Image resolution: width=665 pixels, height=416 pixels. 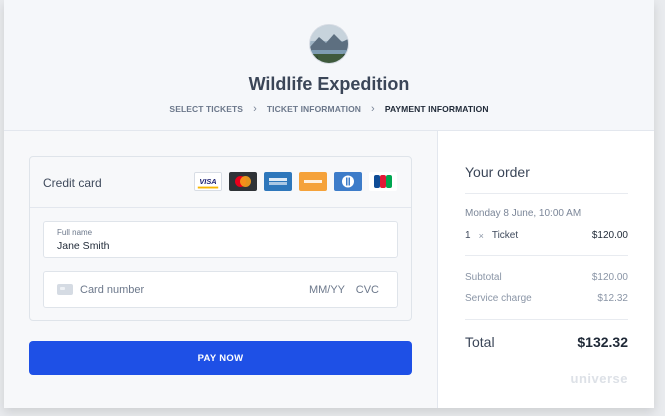 What do you see at coordinates (329, 84) in the screenshot?
I see `event-title: Wildlife Expedition` at bounding box center [329, 84].